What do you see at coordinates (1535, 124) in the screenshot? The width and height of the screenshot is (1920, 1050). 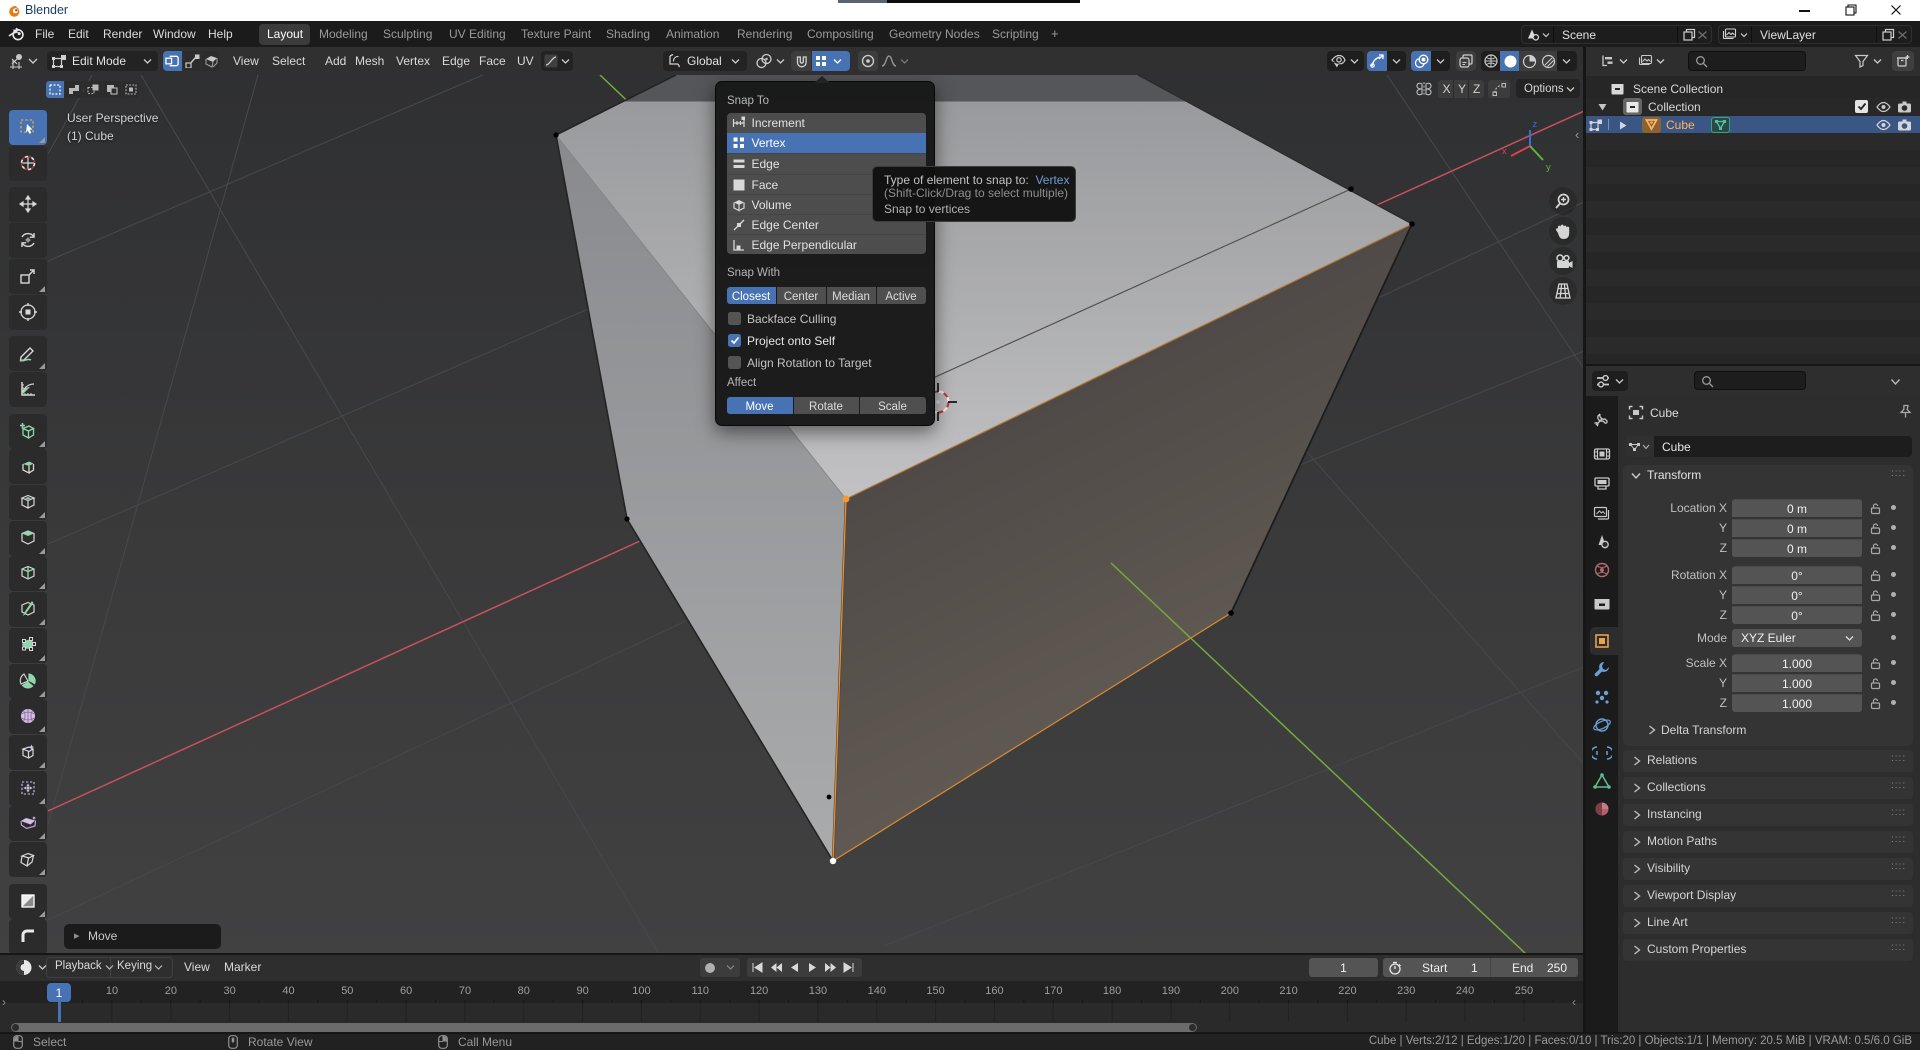 I see `svg-text: z` at bounding box center [1535, 124].